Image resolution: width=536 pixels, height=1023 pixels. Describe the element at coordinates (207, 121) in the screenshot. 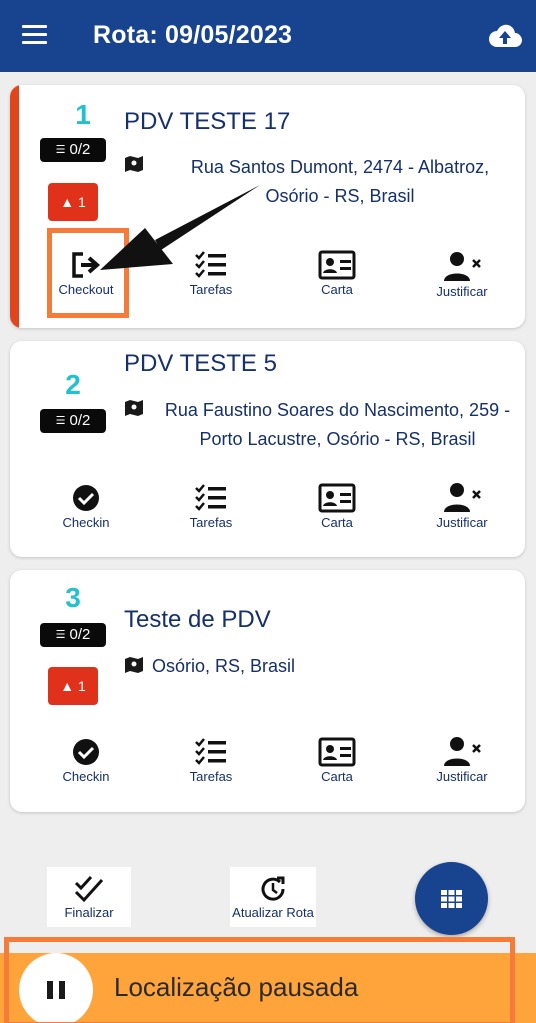

I see `pdv-name: PDV TESTE 17` at that location.